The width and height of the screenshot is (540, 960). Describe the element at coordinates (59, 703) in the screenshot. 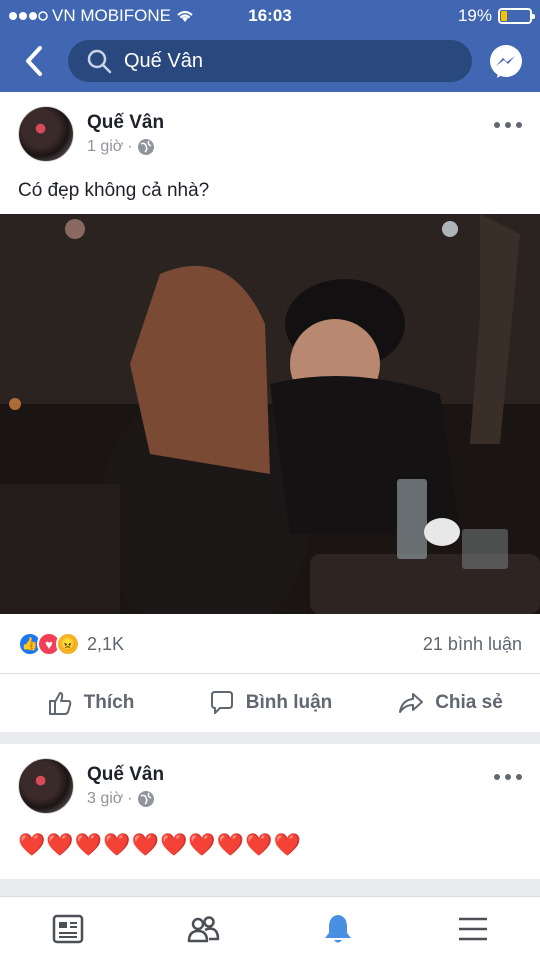

I see `like-icon` at that location.